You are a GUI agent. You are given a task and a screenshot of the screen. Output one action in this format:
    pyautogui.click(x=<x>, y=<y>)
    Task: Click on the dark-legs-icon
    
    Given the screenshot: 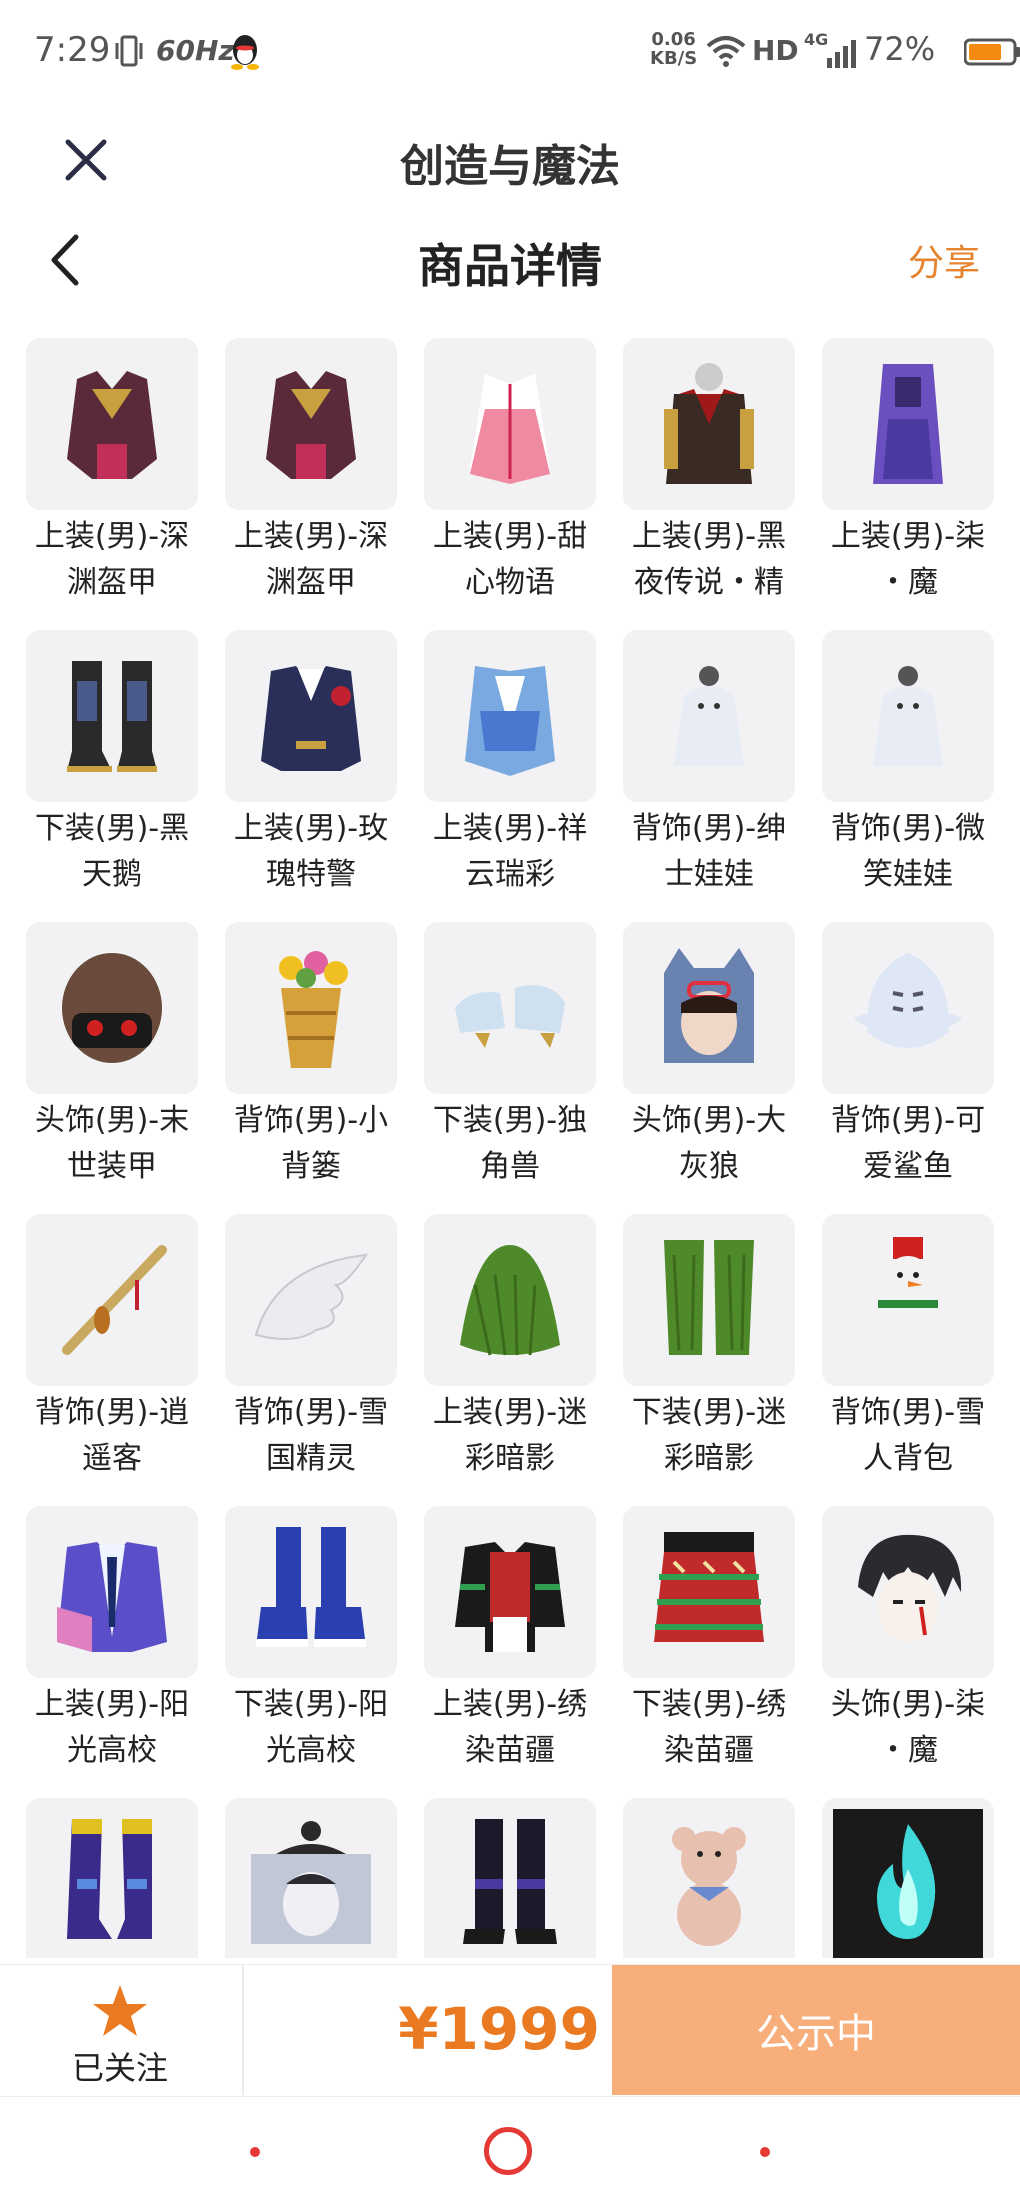 What is the action you would take?
    pyautogui.click(x=510, y=1881)
    